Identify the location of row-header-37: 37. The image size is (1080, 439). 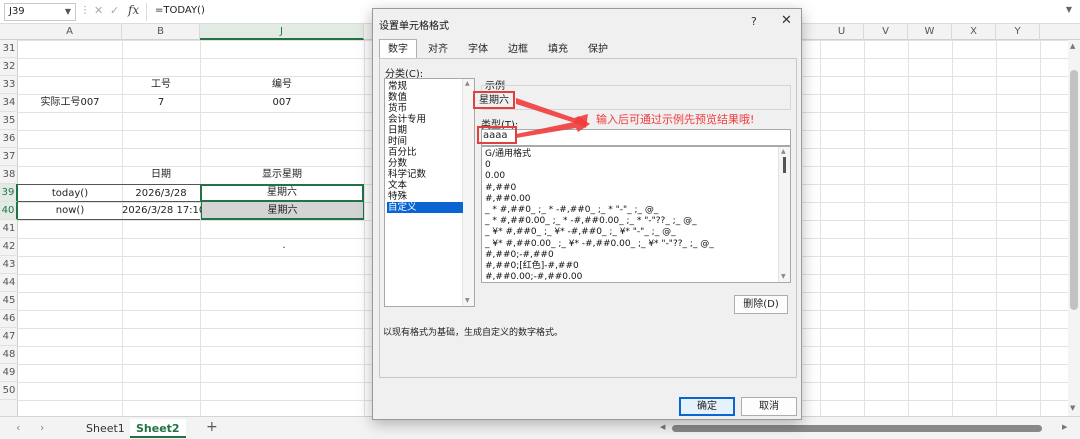
(9, 157).